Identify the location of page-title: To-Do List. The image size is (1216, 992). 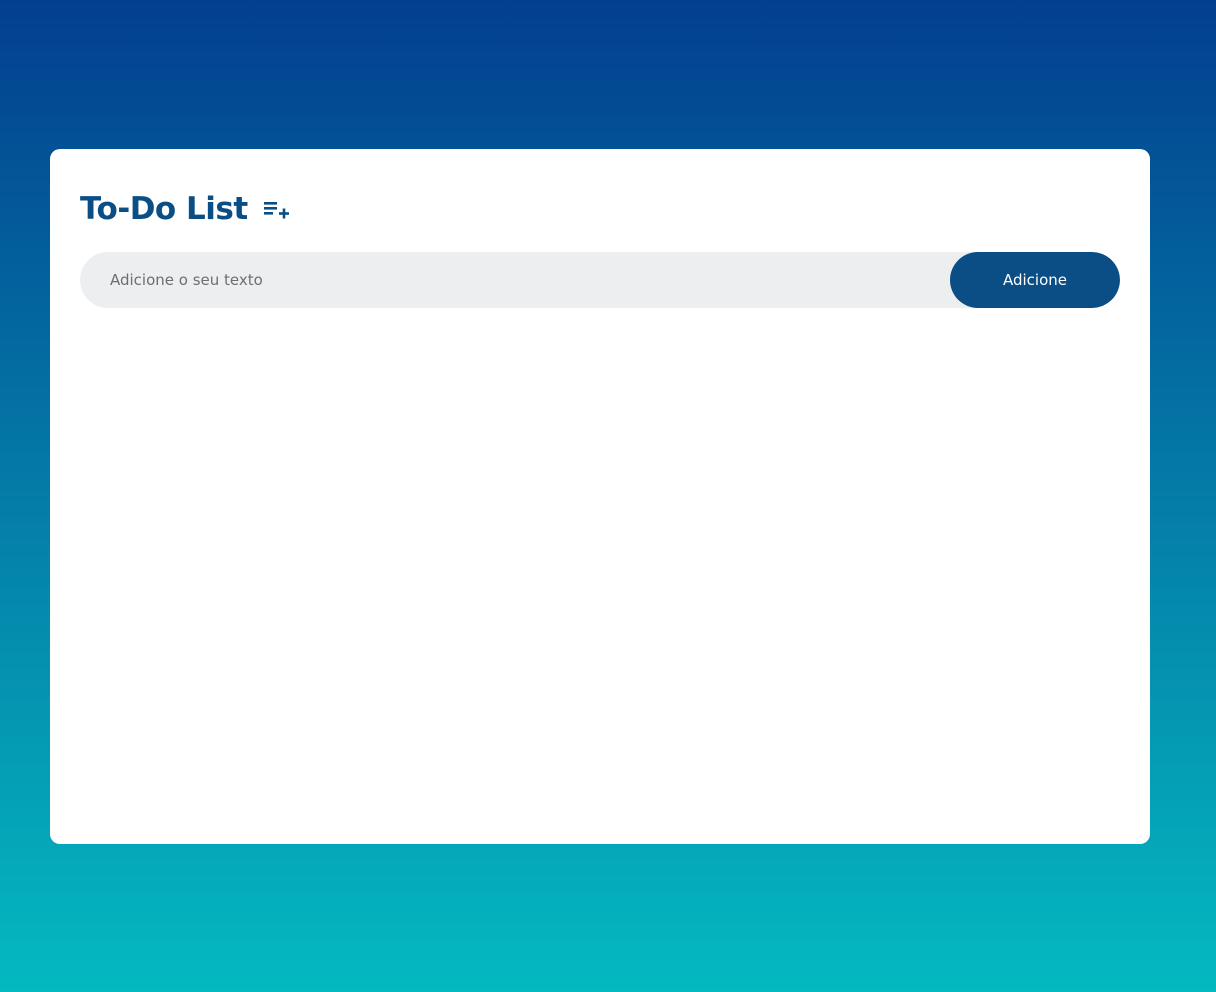
(164, 209).